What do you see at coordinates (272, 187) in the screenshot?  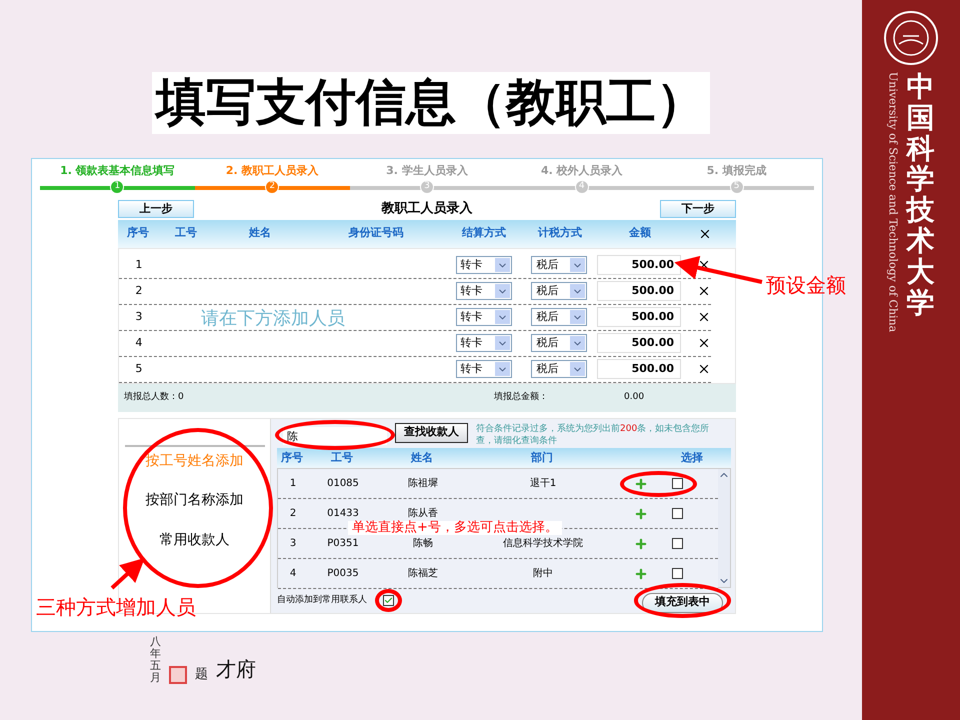 I see `step-number: 2` at bounding box center [272, 187].